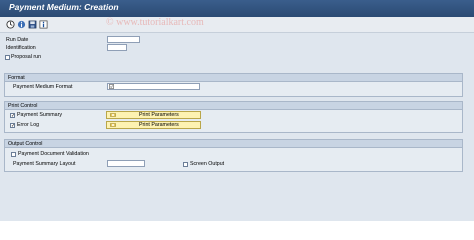 The height and width of the screenshot is (240, 474). Describe the element at coordinates (10, 24) in the screenshot. I see `execute-icon` at that location.